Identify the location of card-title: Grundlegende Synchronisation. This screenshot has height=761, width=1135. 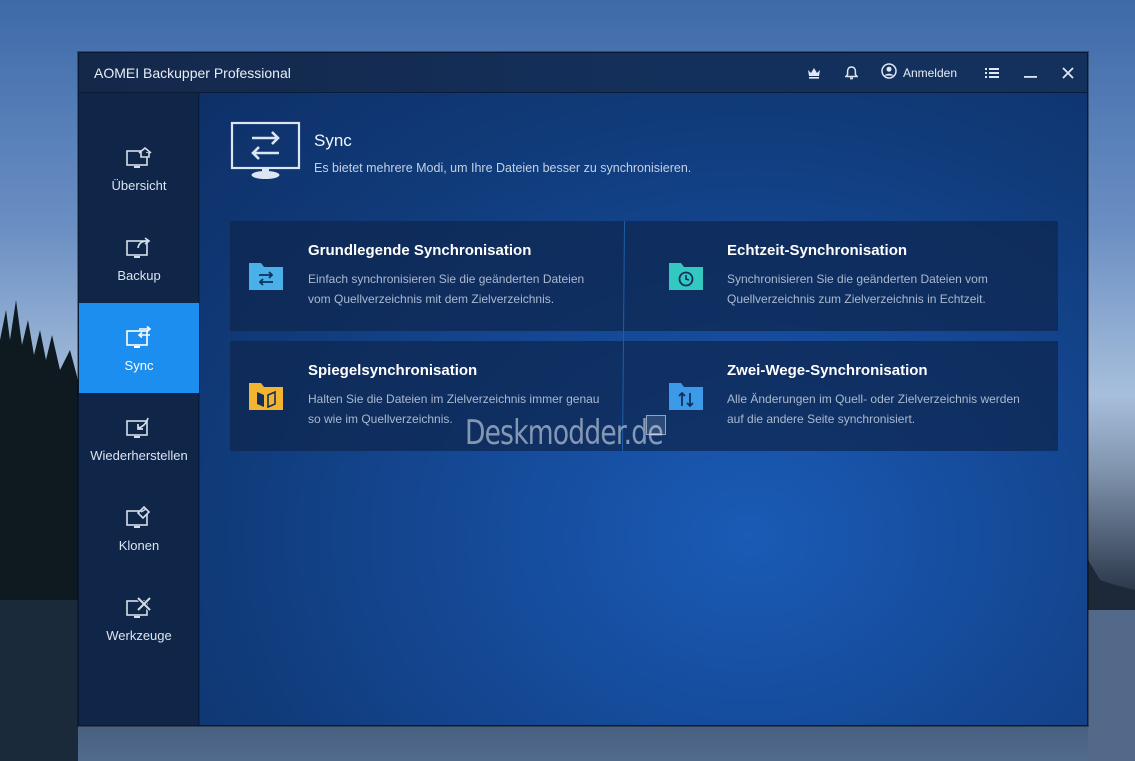
(420, 250).